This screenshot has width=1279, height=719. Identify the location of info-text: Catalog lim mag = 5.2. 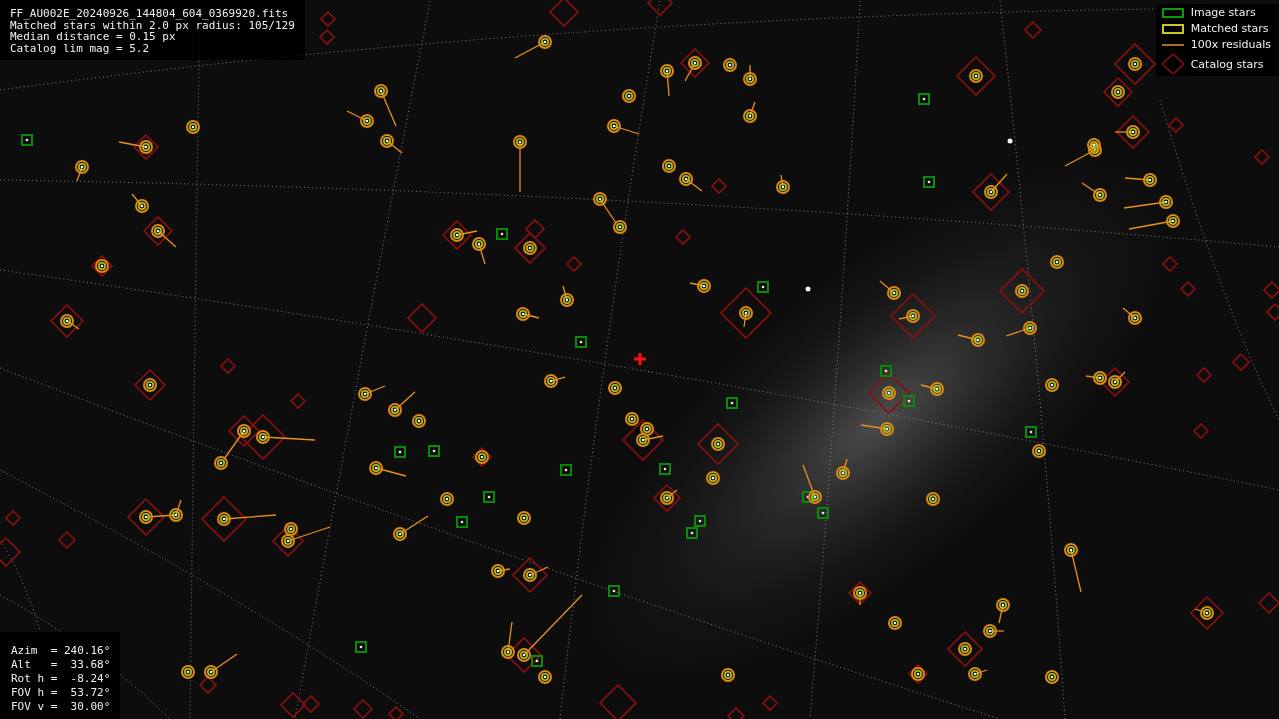
(80, 48).